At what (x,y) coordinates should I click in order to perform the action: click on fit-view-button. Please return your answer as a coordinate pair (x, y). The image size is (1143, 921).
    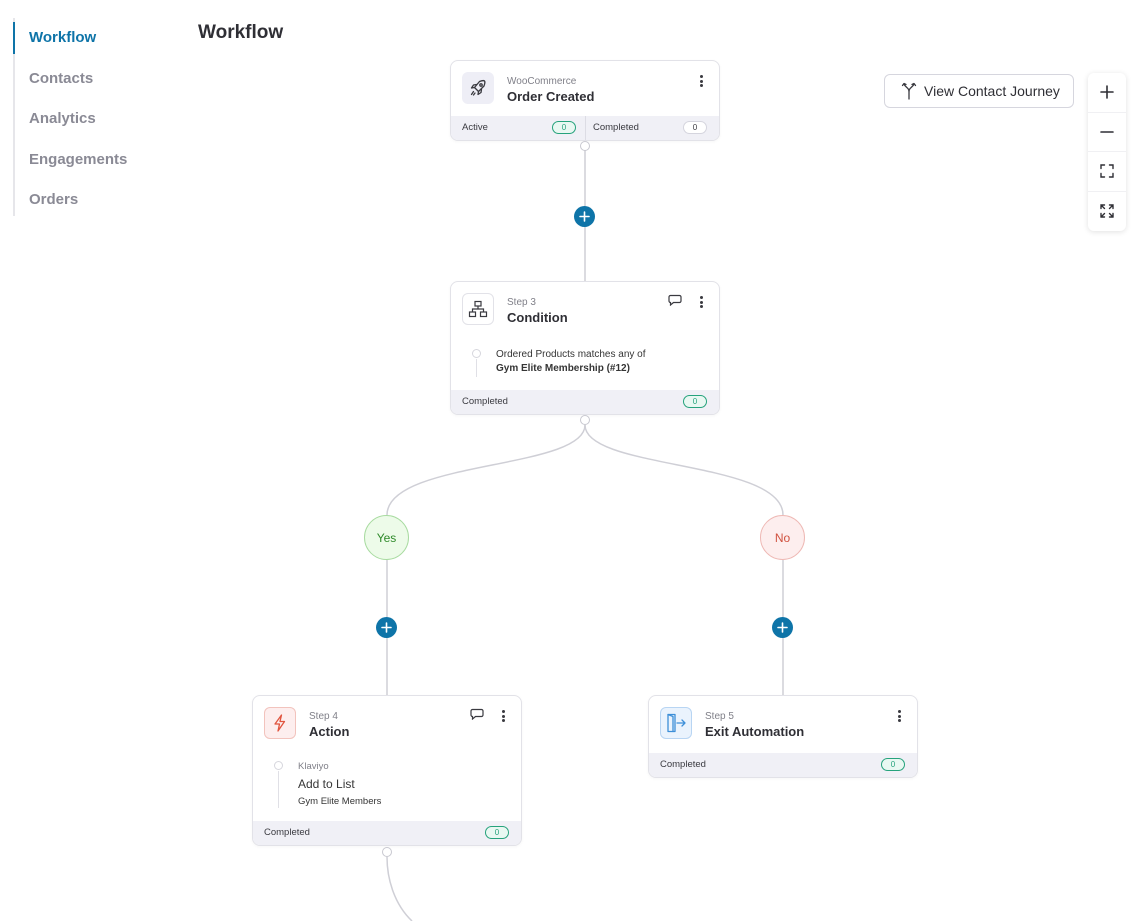
    Looking at the image, I should click on (1107, 172).